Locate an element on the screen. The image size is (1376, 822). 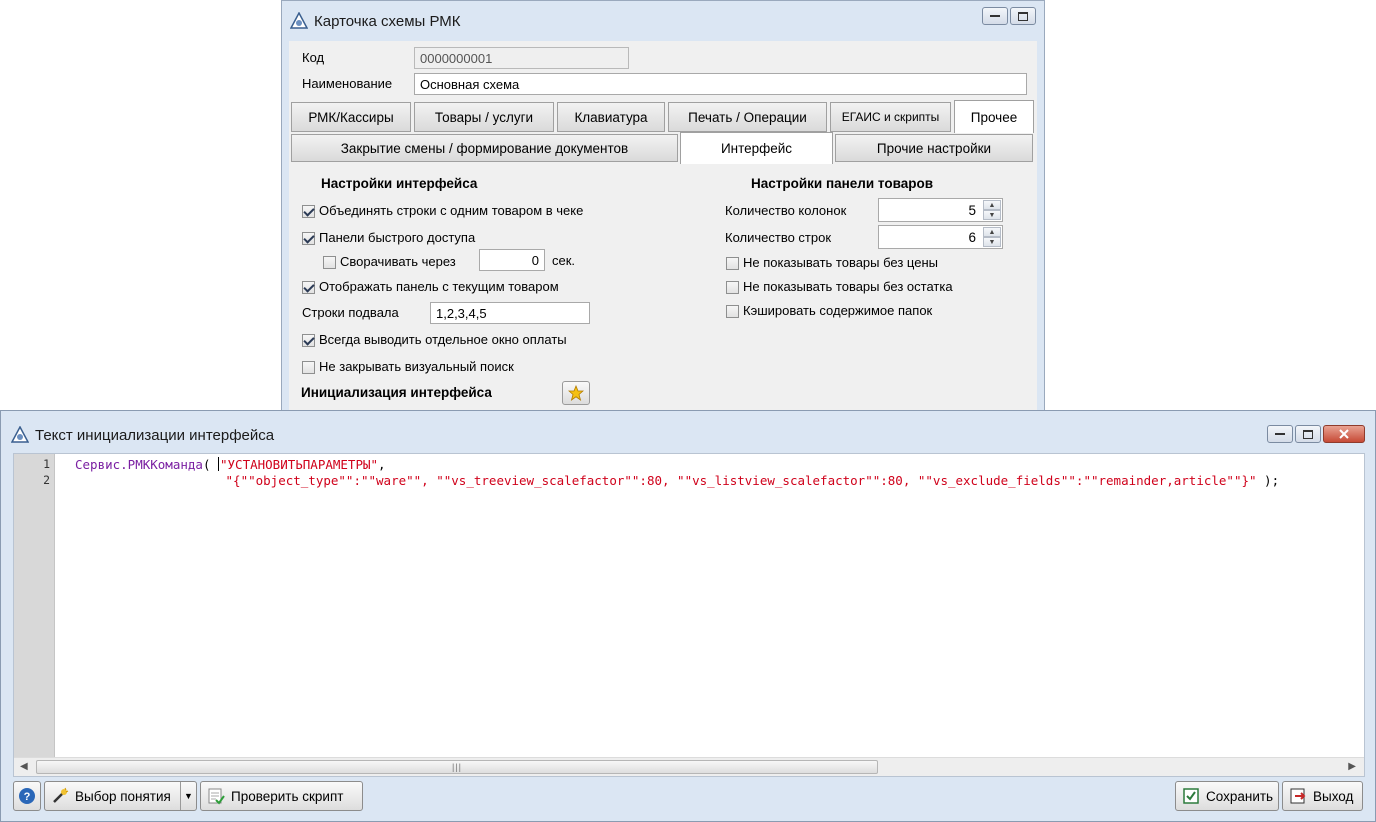
cache-folders-checkbox is located at coordinates (732, 311).